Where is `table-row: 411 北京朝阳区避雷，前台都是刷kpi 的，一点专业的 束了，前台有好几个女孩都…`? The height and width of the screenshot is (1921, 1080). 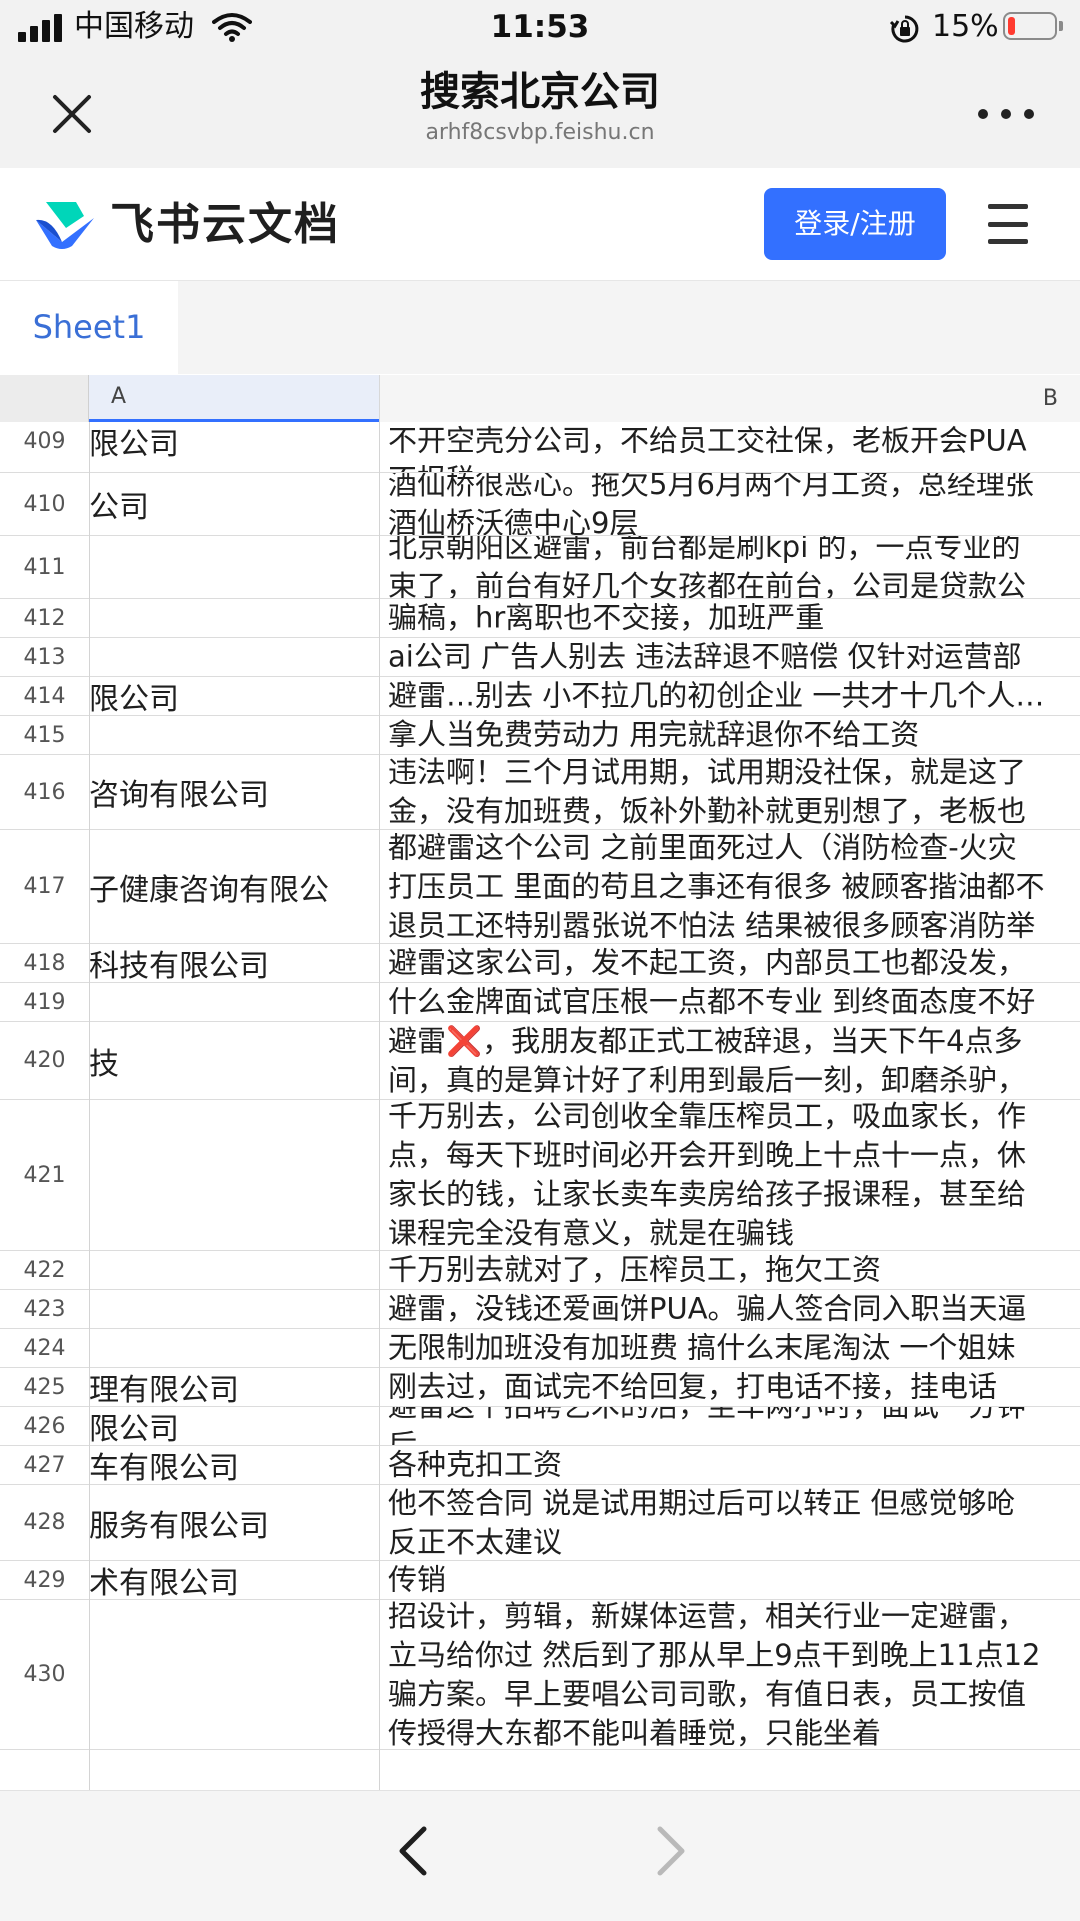 table-row: 411 北京朝阳区避雷，前台都是刷kpi 的，一点专业的 束了，前台有好几个女孩都… is located at coordinates (540, 567).